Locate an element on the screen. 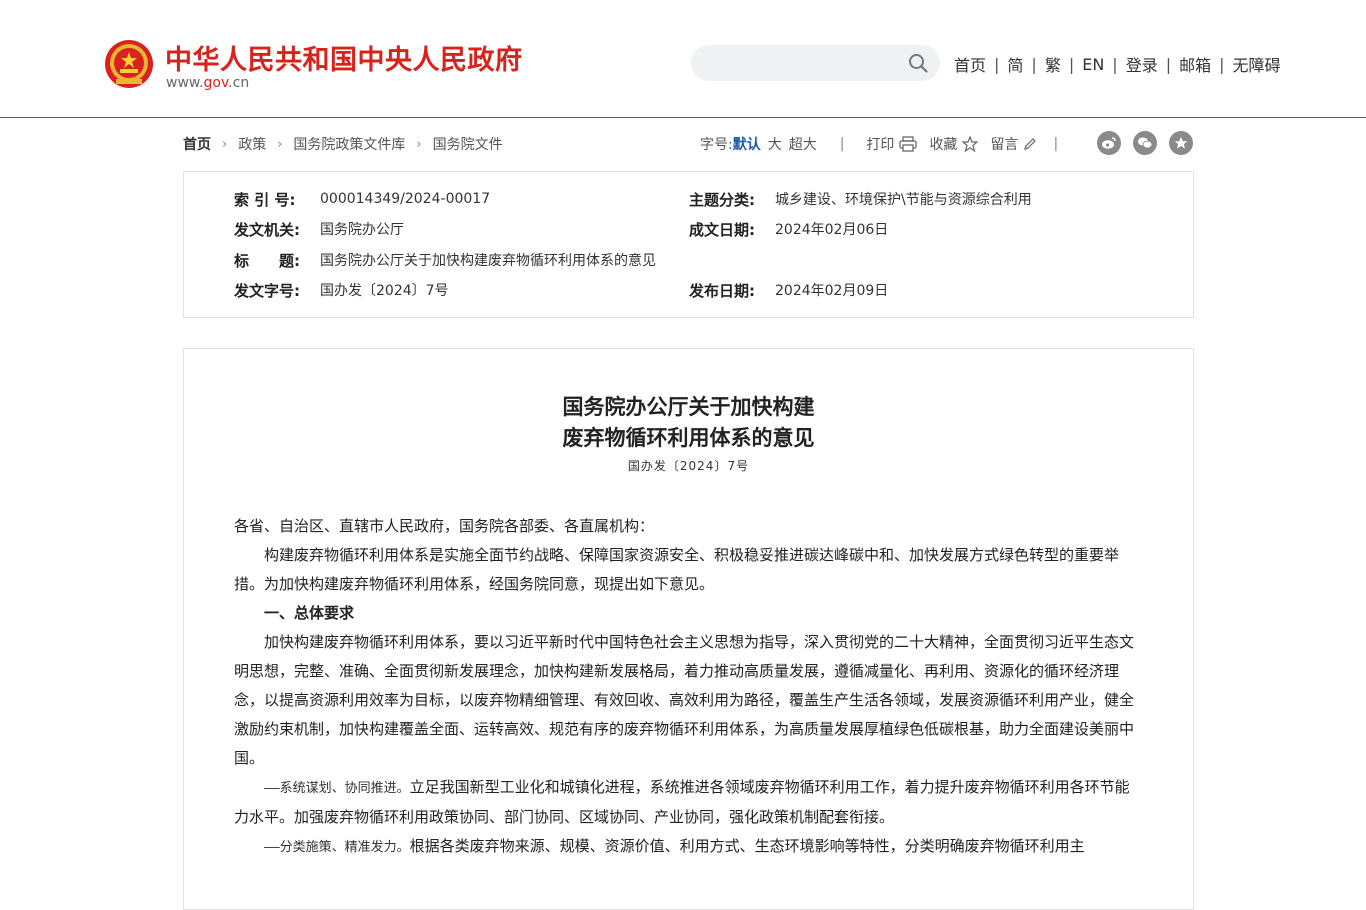  wechat-icon is located at coordinates (1145, 143).